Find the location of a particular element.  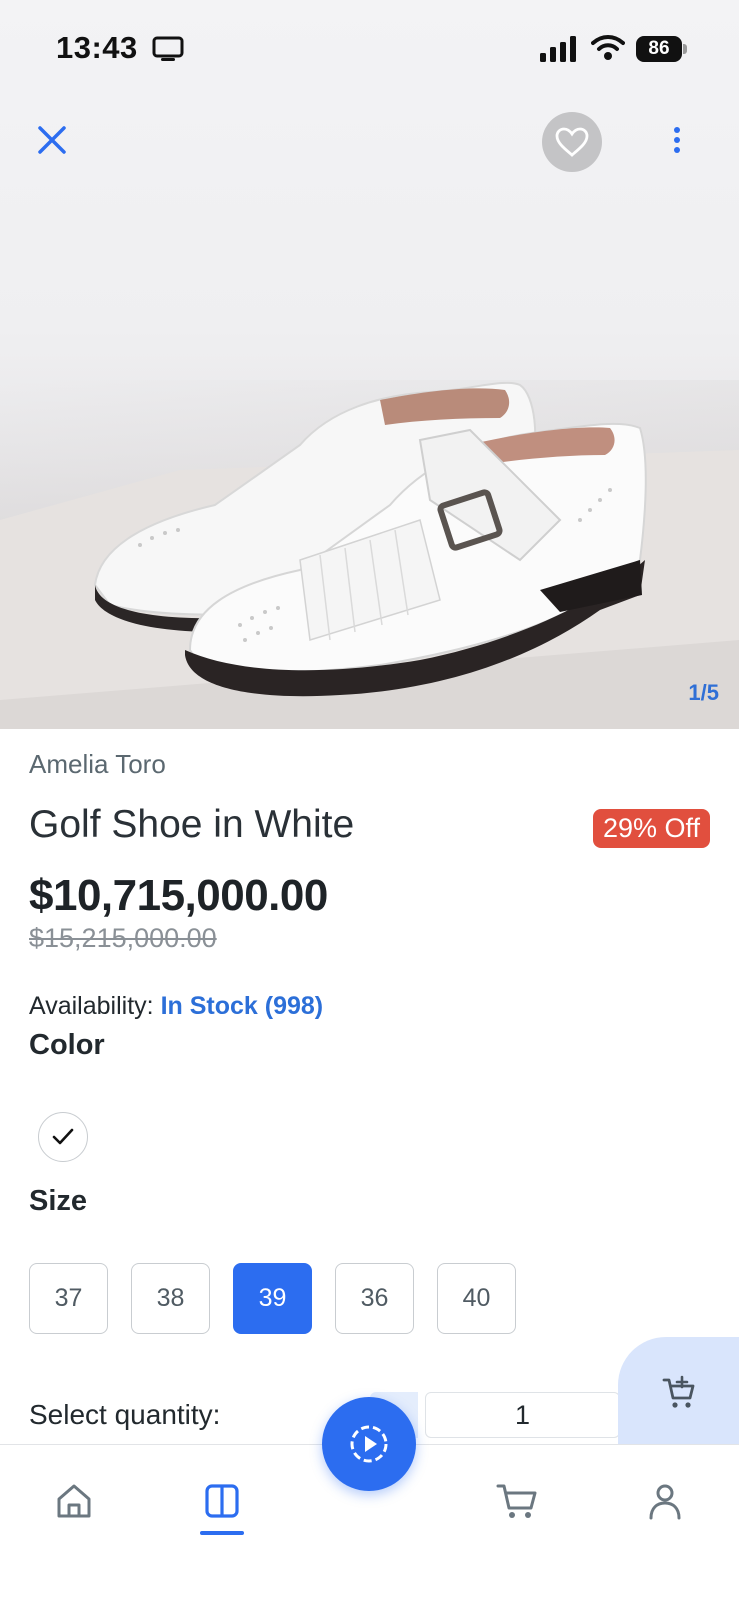

color-section-label: Color is located at coordinates (67, 1045).